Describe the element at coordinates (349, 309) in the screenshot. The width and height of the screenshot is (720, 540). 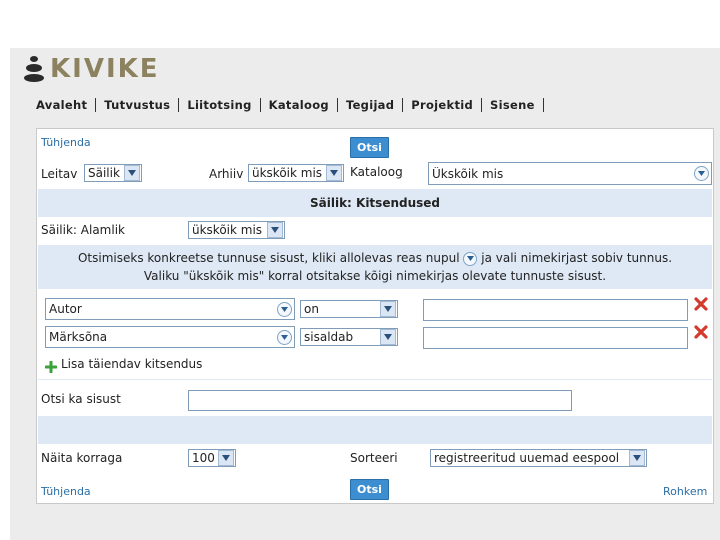
I see `criteria-operator-select: on` at that location.